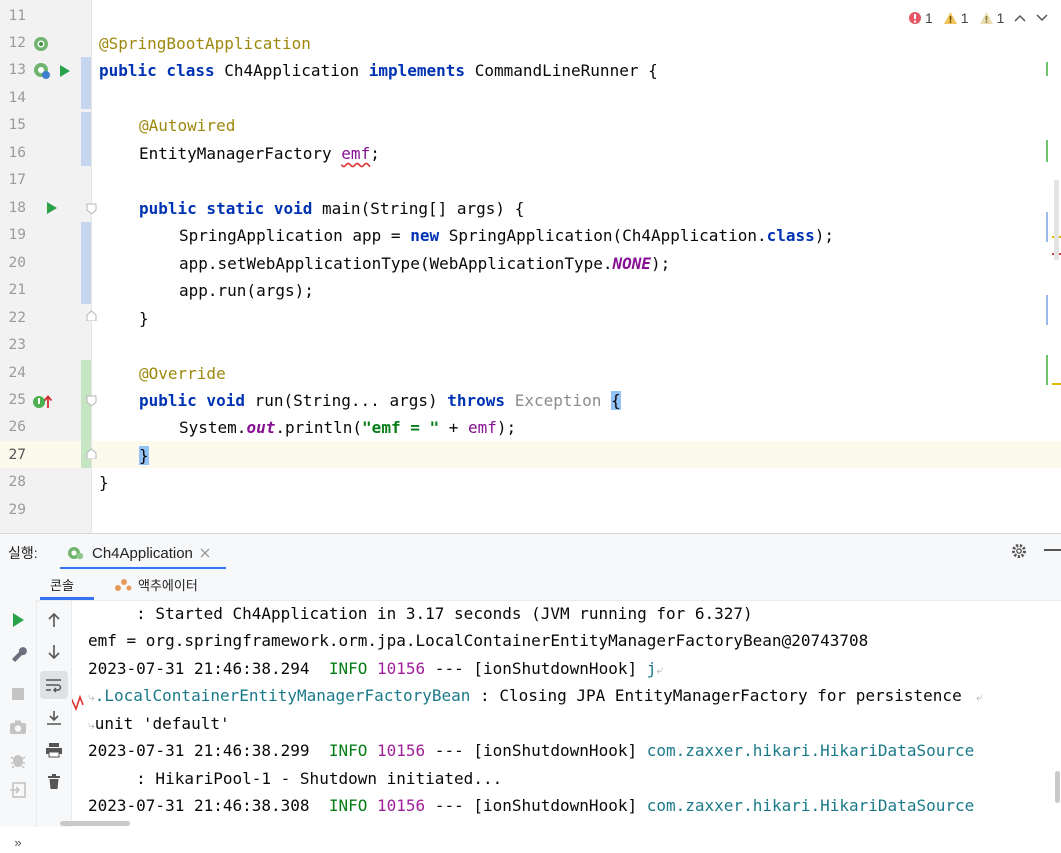 This screenshot has width=1061, height=853. I want to click on line-number: 20, so click(17, 263).